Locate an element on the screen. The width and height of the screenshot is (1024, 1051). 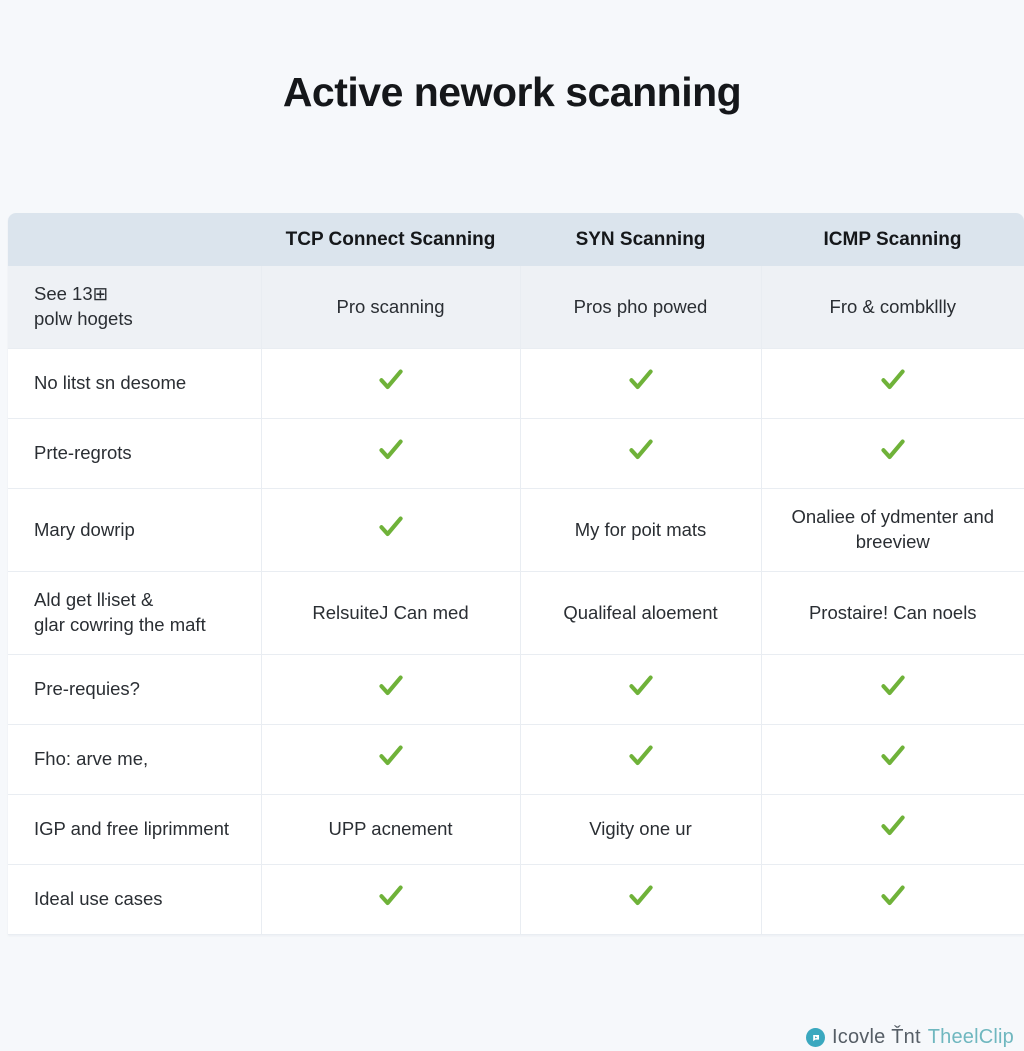
table-row: Ideal use cases is located at coordinates (516, 900).